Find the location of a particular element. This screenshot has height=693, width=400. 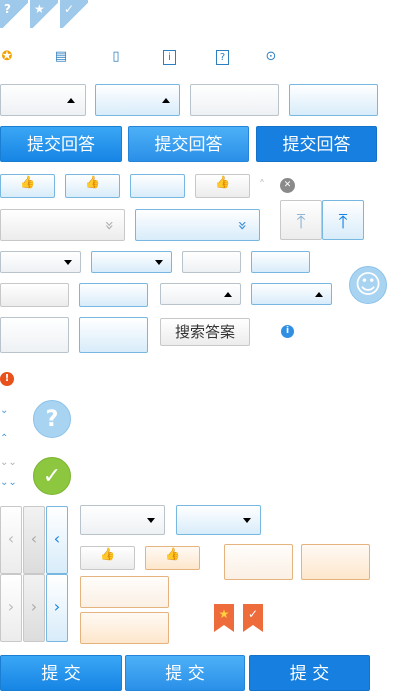

next-button-2: › is located at coordinates (34, 608).